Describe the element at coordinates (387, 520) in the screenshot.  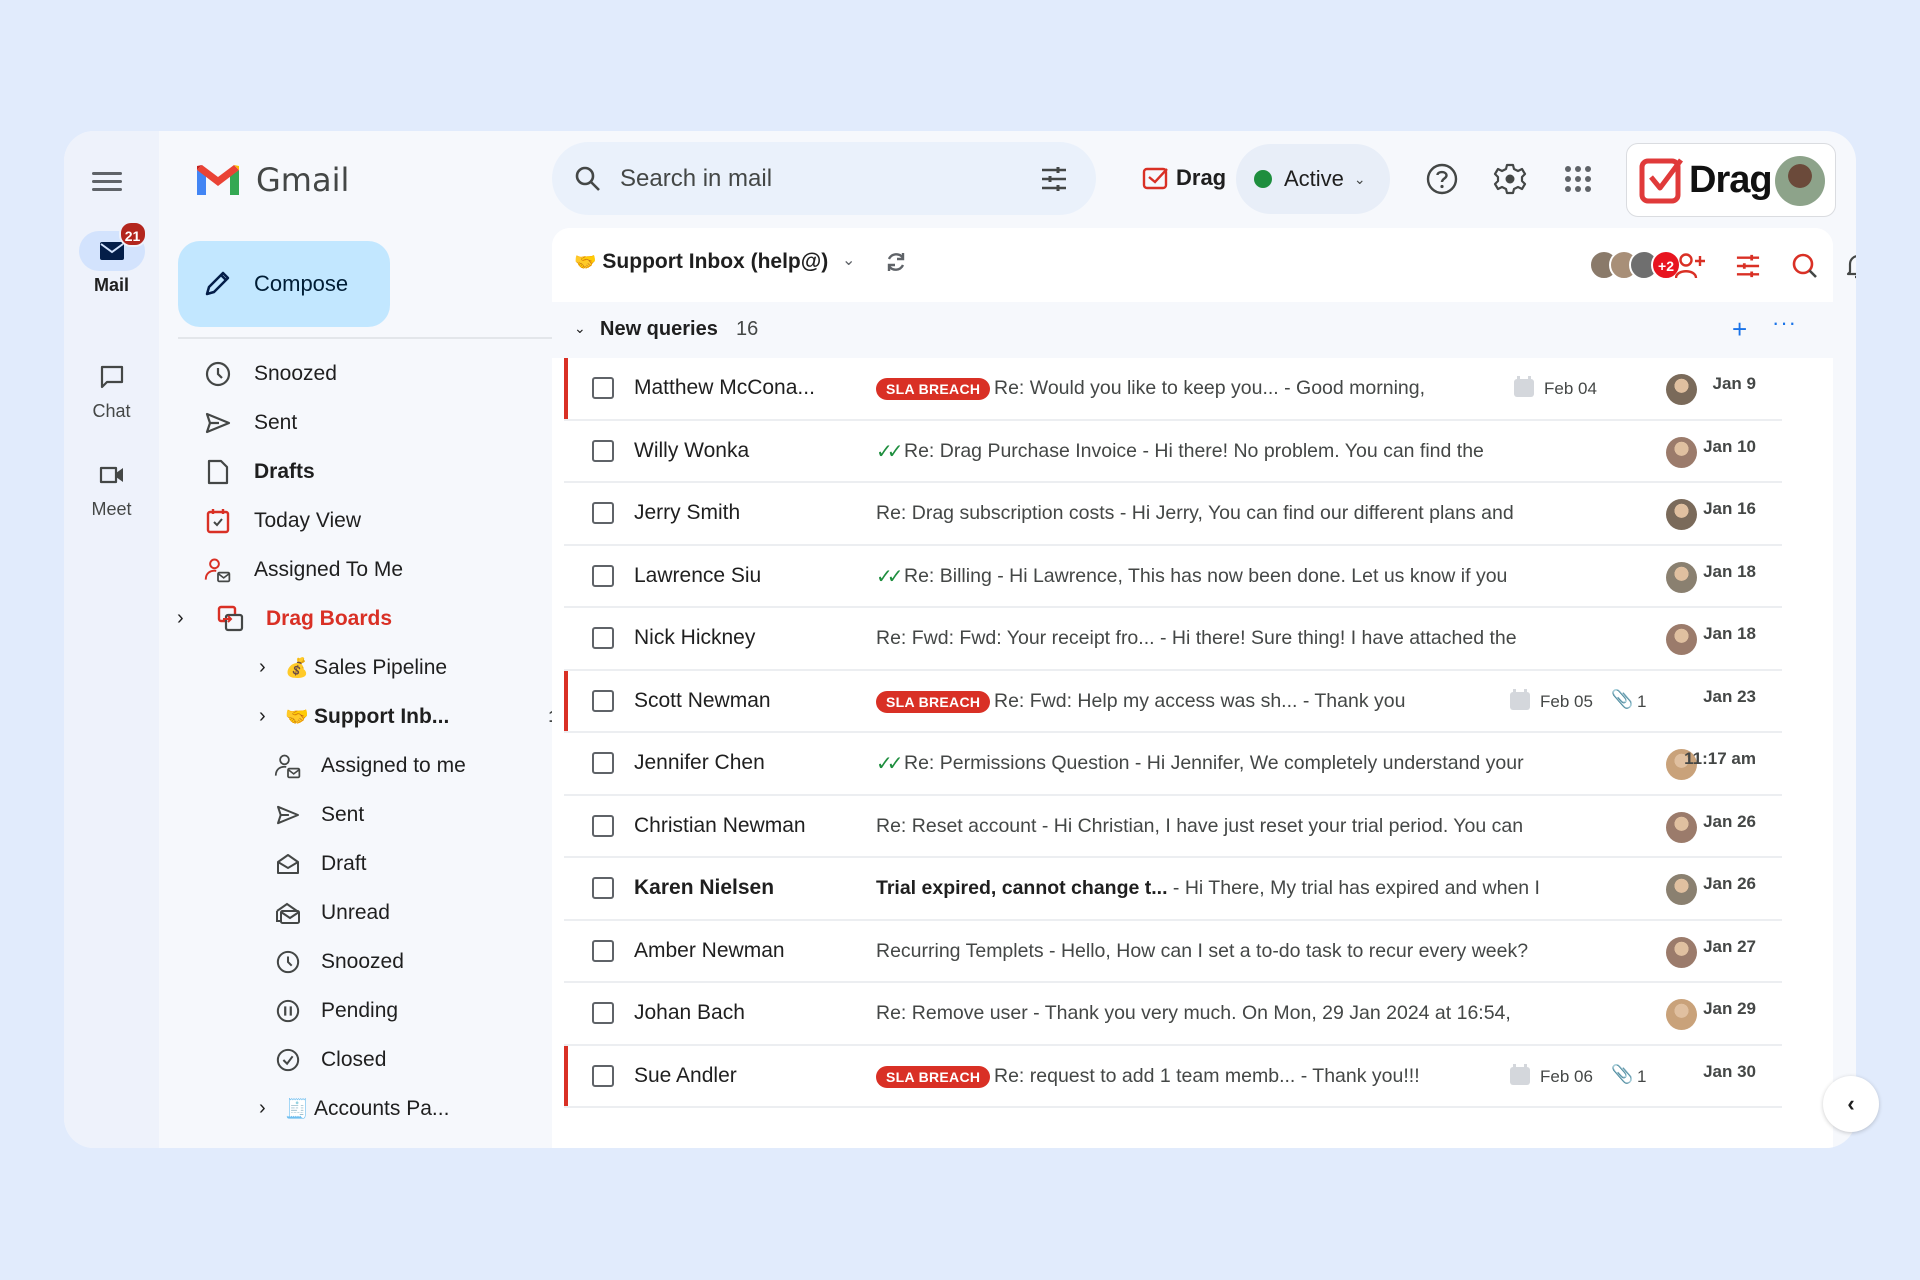
I see `sidebar-item-today-view: Today View` at that location.